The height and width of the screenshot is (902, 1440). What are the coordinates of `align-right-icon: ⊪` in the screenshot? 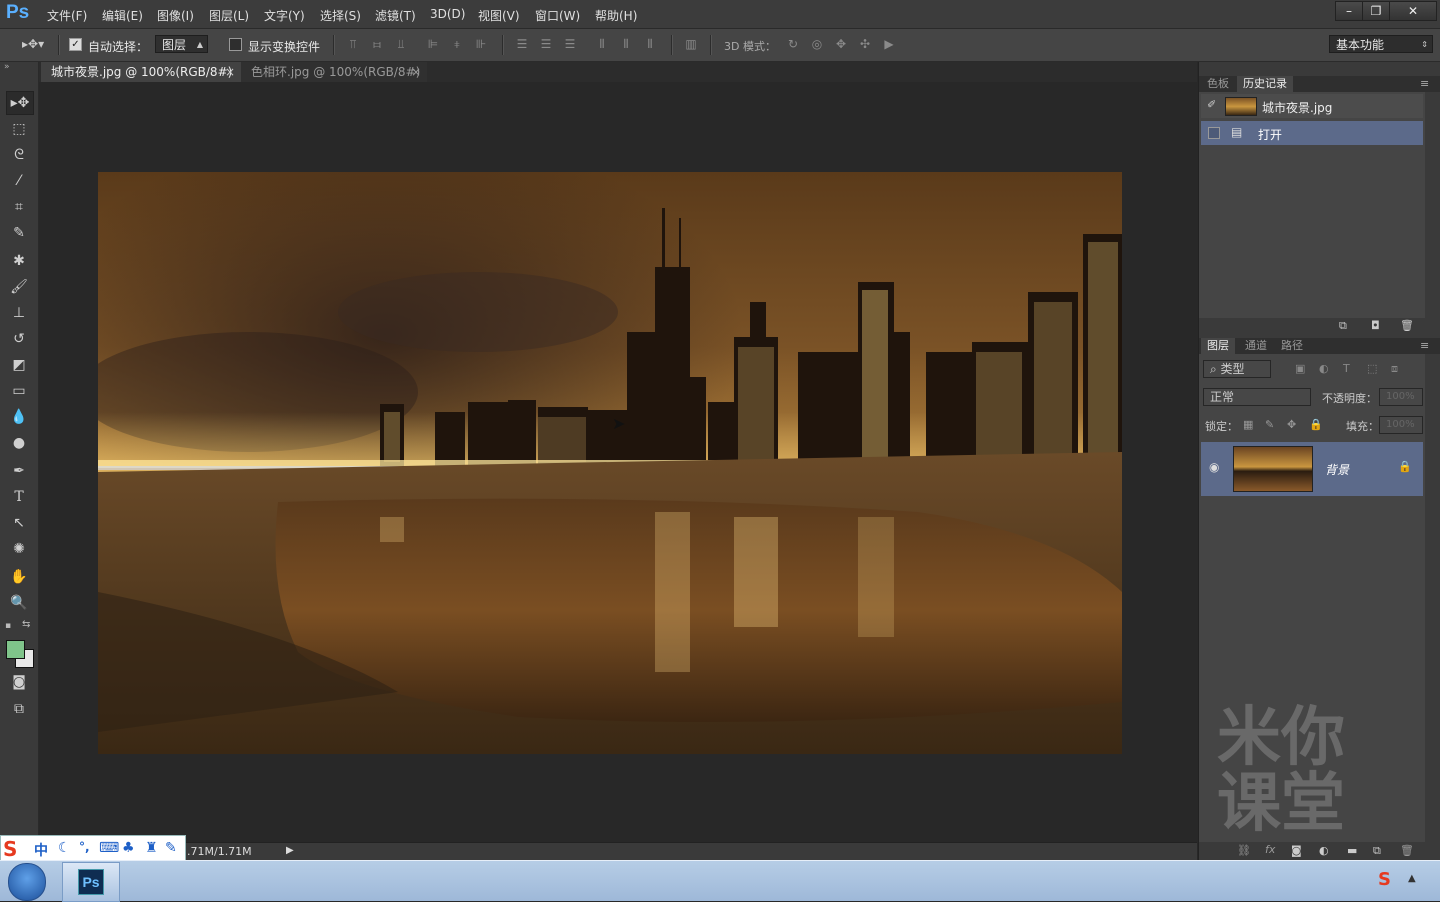 It's located at (481, 44).